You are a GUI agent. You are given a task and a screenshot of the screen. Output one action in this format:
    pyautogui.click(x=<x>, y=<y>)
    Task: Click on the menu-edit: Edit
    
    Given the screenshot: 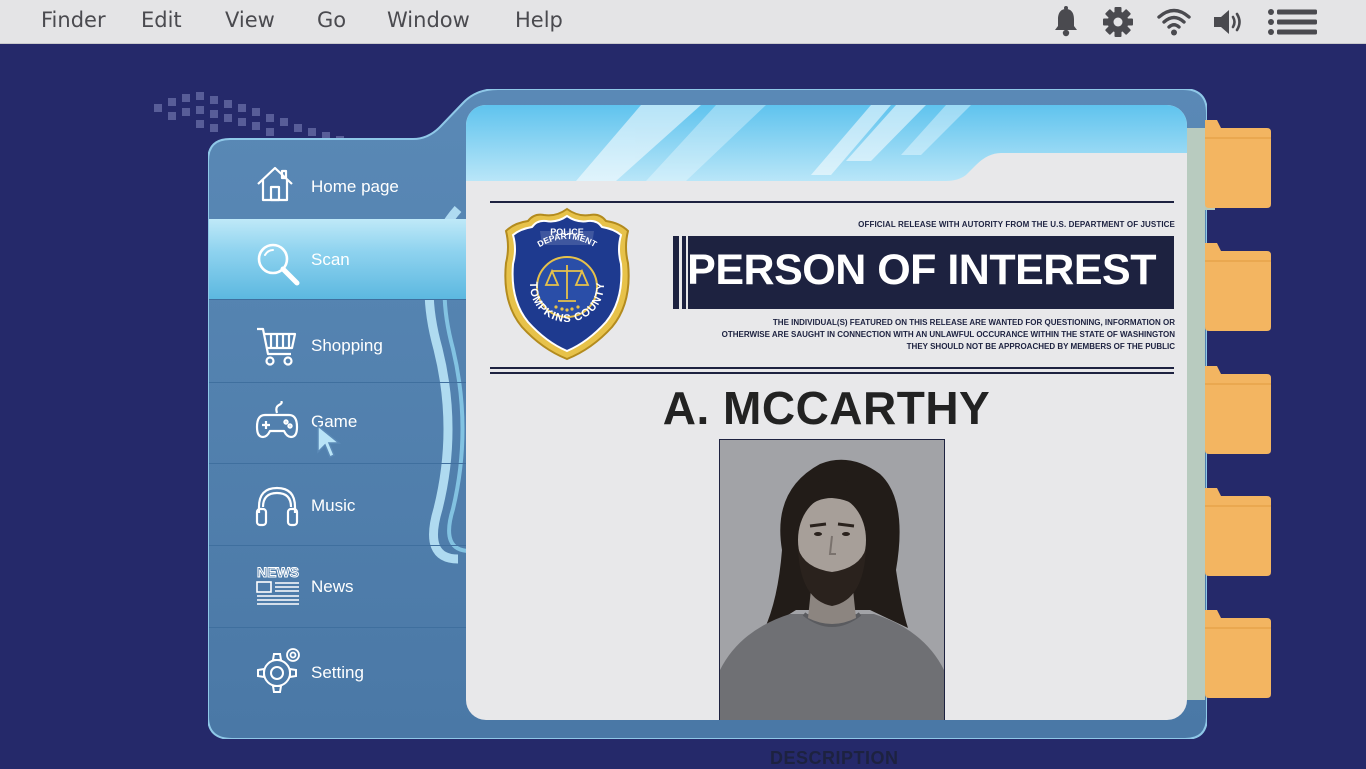 What is the action you would take?
    pyautogui.click(x=161, y=20)
    